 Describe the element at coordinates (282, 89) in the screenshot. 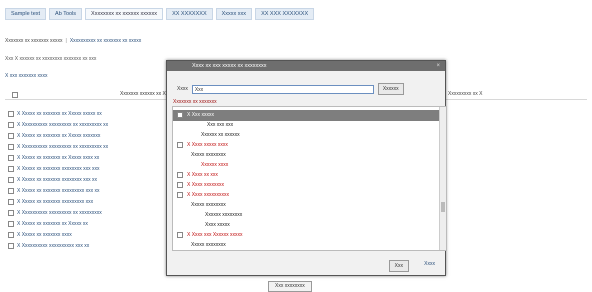

I see `search-input: Xxx` at that location.